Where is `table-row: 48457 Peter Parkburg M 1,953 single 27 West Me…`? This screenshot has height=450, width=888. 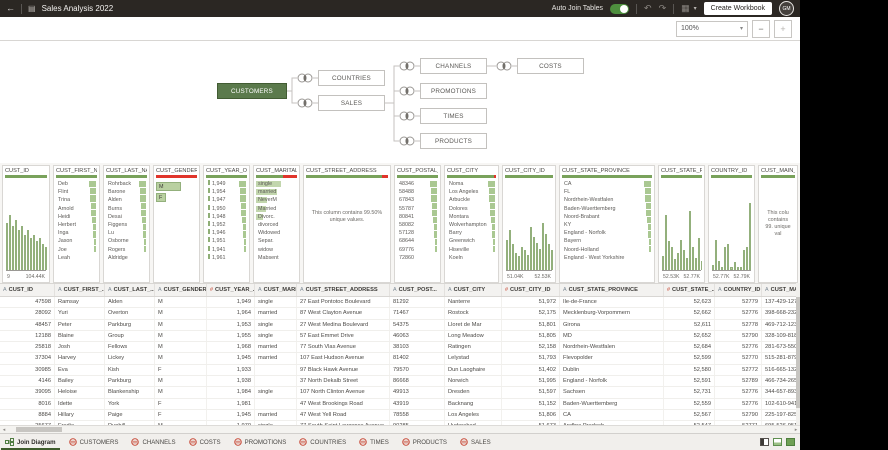 table-row: 48457 Peter Parkburg M 1,953 single 27 West Me… is located at coordinates (398, 325).